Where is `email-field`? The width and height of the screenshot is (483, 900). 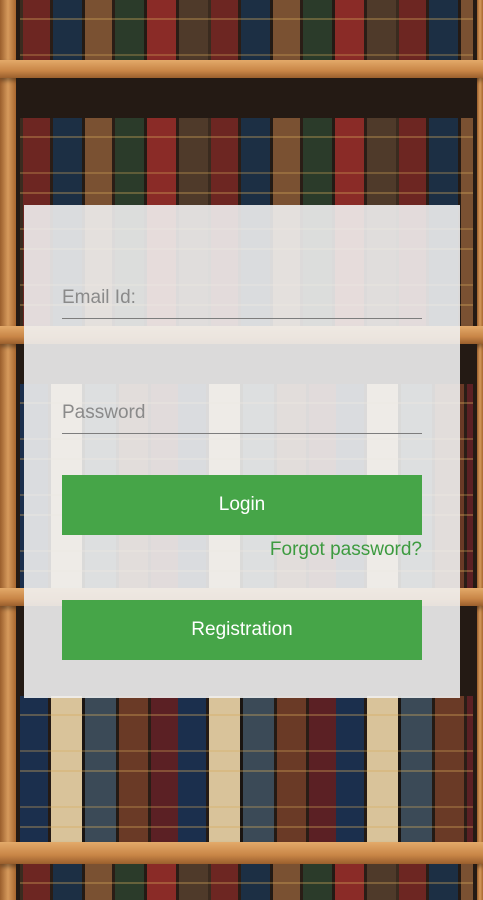
email-field is located at coordinates (242, 301).